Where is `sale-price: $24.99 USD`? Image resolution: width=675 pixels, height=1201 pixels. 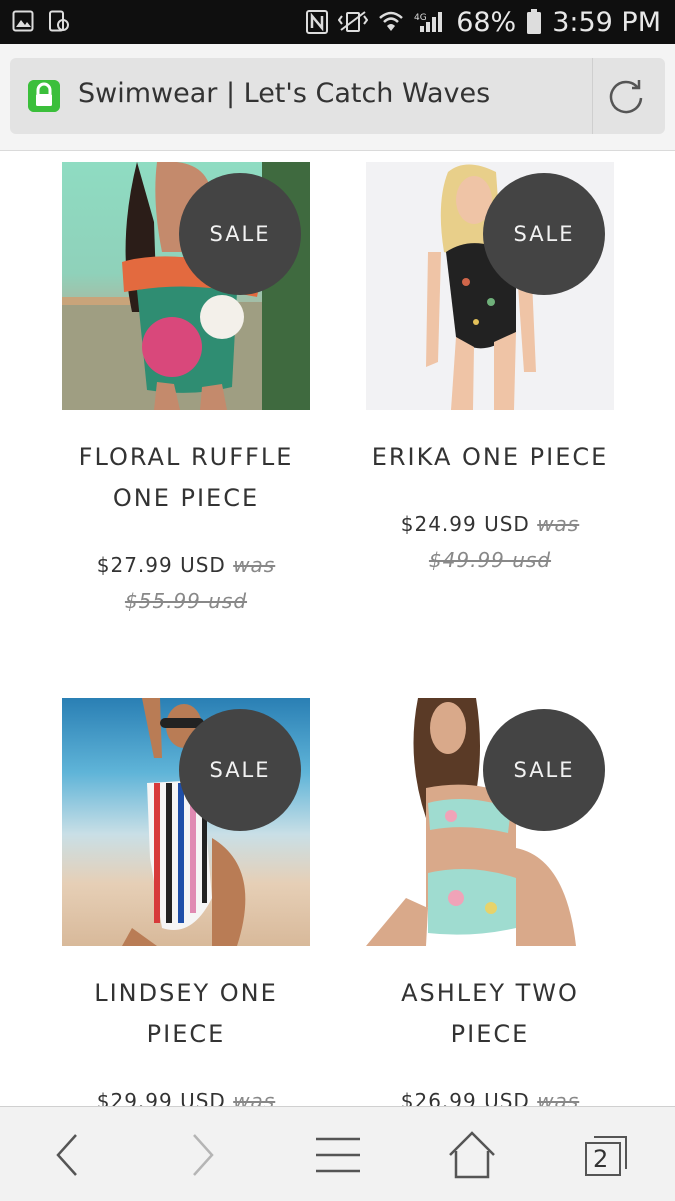 sale-price: $24.99 USD is located at coordinates (465, 524).